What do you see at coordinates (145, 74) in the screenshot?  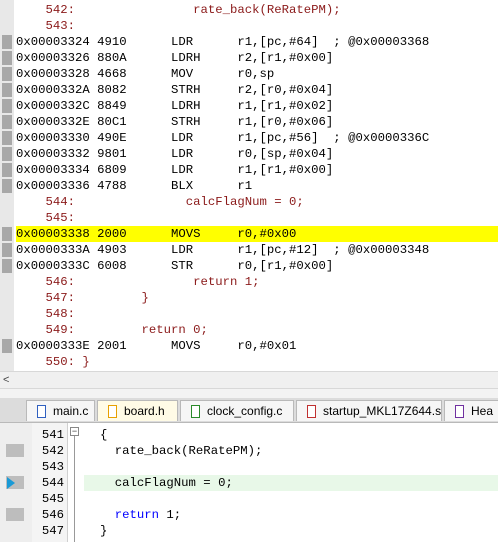 I see `instruction-line: 0x00003328 4668 MOV r0,sp` at bounding box center [145, 74].